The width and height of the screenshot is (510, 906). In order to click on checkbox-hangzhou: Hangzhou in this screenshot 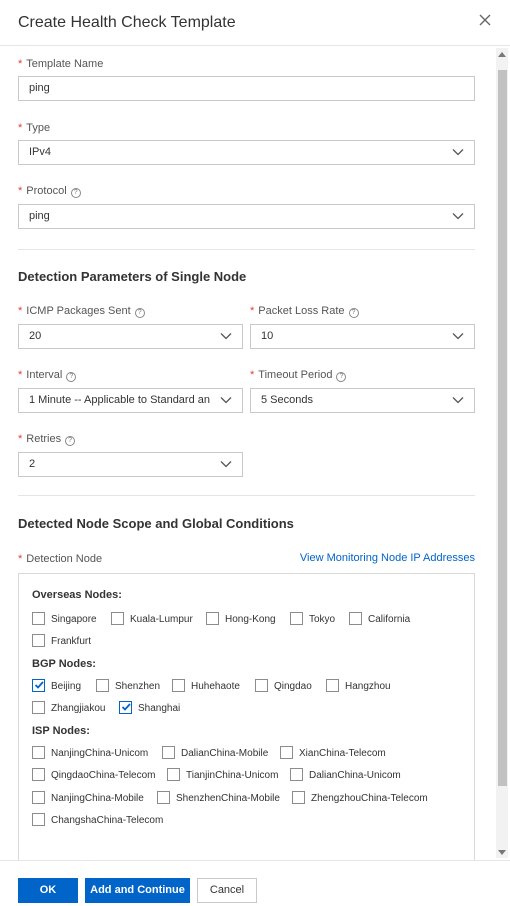, I will do `click(358, 687)`.